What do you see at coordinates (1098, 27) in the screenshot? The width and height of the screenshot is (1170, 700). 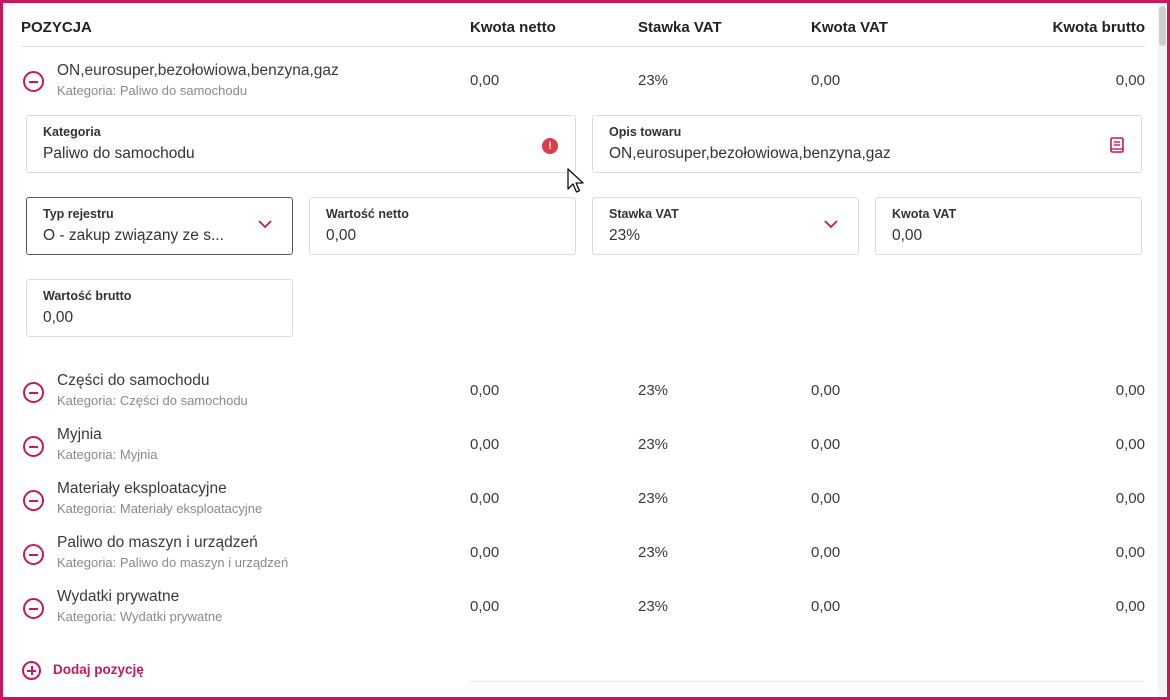 I see `header-brutto: Kwota brutto` at bounding box center [1098, 27].